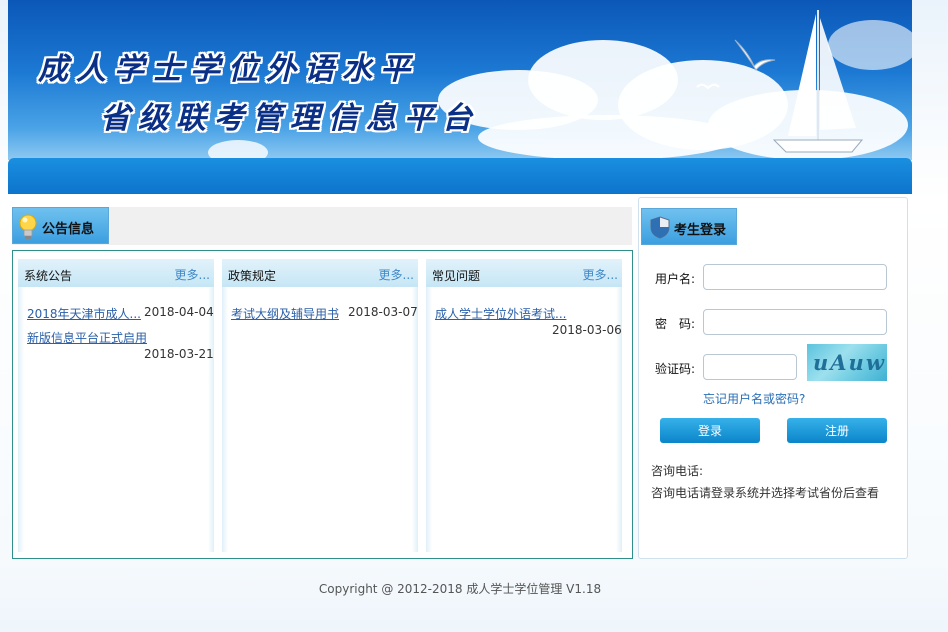 The image size is (948, 632). Describe the element at coordinates (87, 337) in the screenshot. I see `notice-item-link: 新版信息平台正式启用` at that location.